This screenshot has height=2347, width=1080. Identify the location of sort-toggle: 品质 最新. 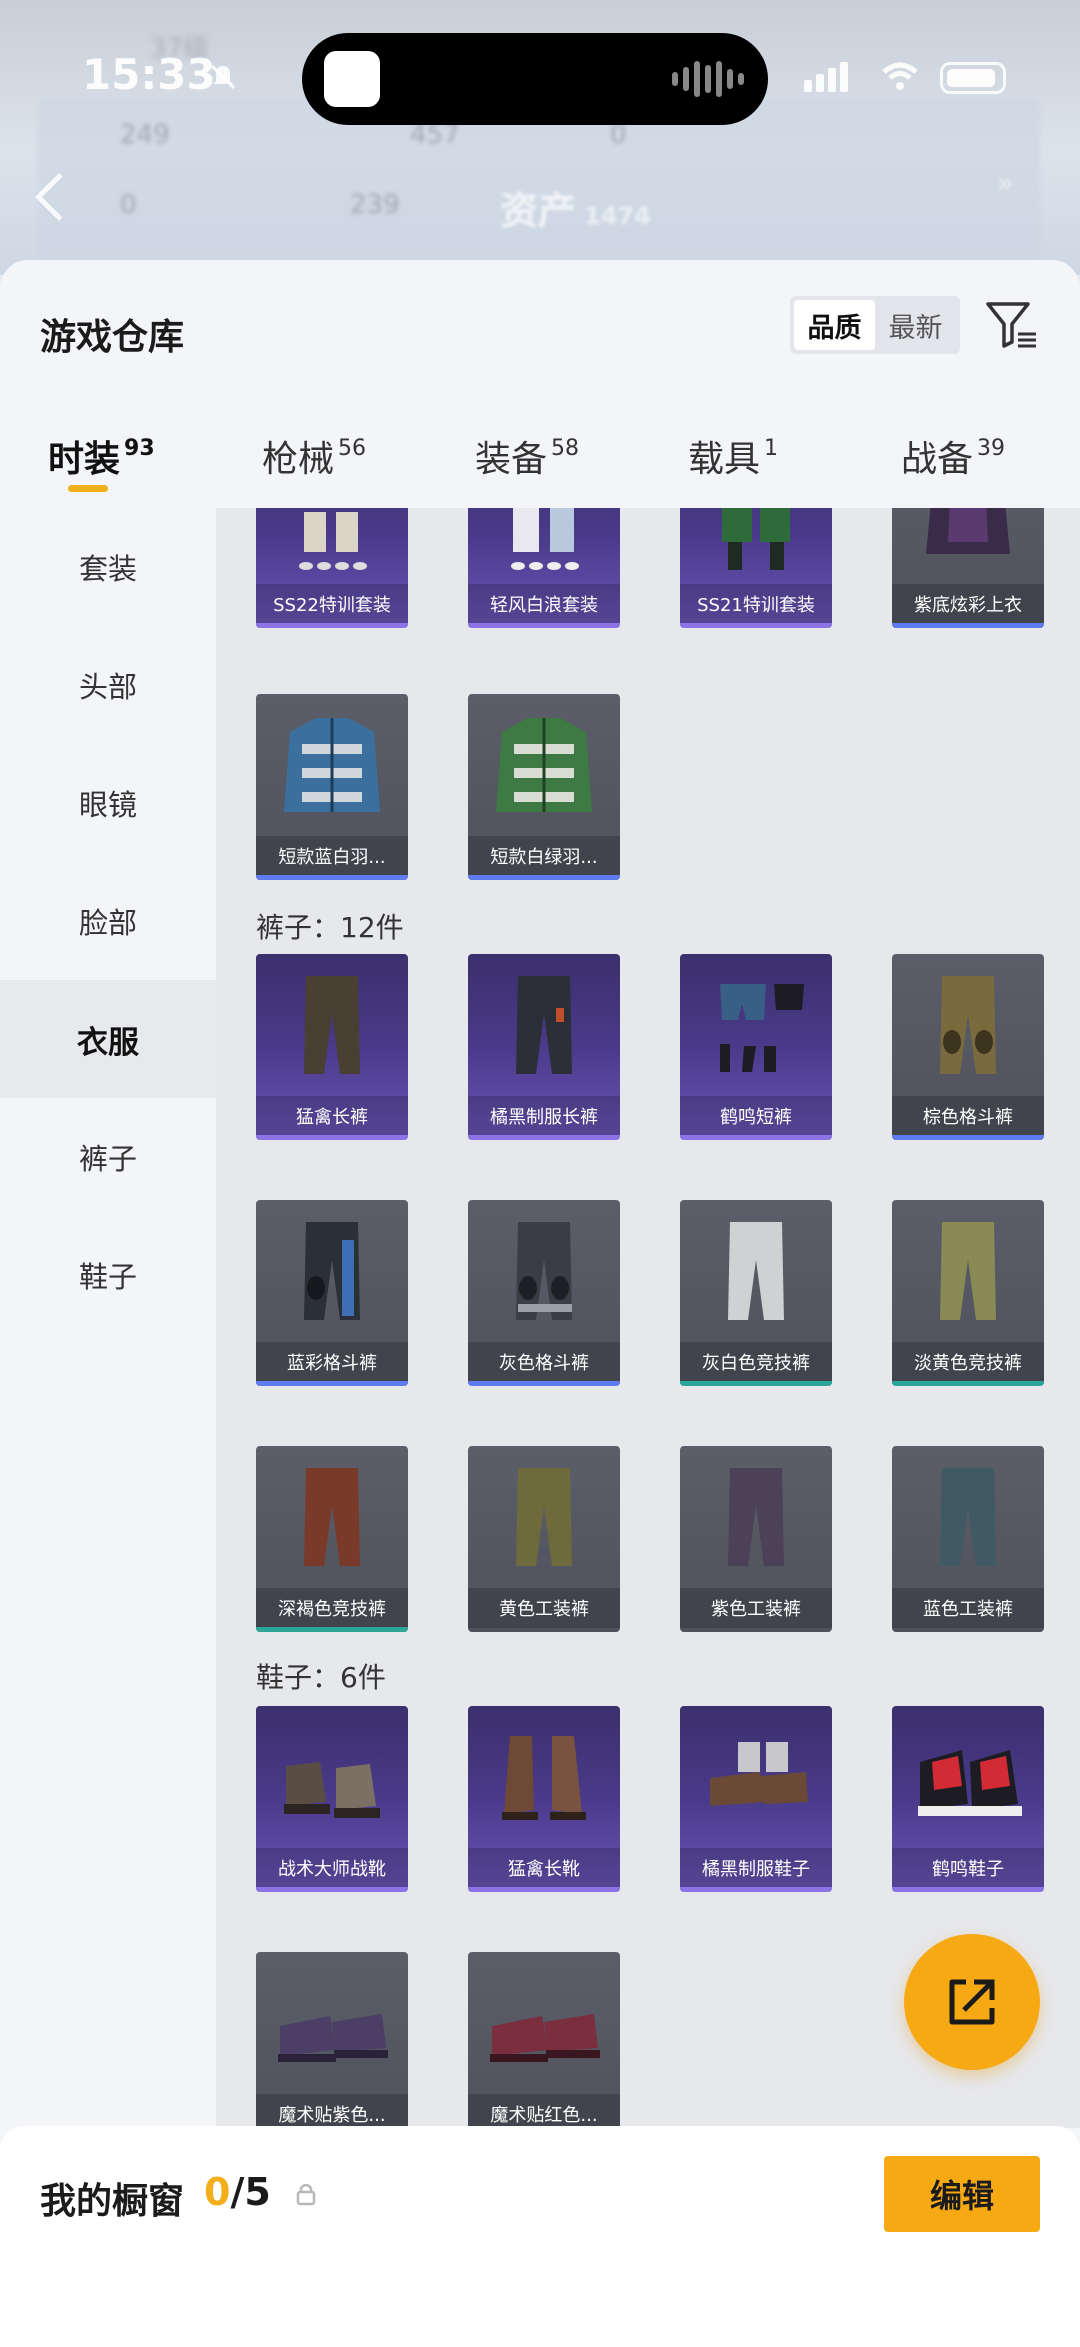
(875, 325).